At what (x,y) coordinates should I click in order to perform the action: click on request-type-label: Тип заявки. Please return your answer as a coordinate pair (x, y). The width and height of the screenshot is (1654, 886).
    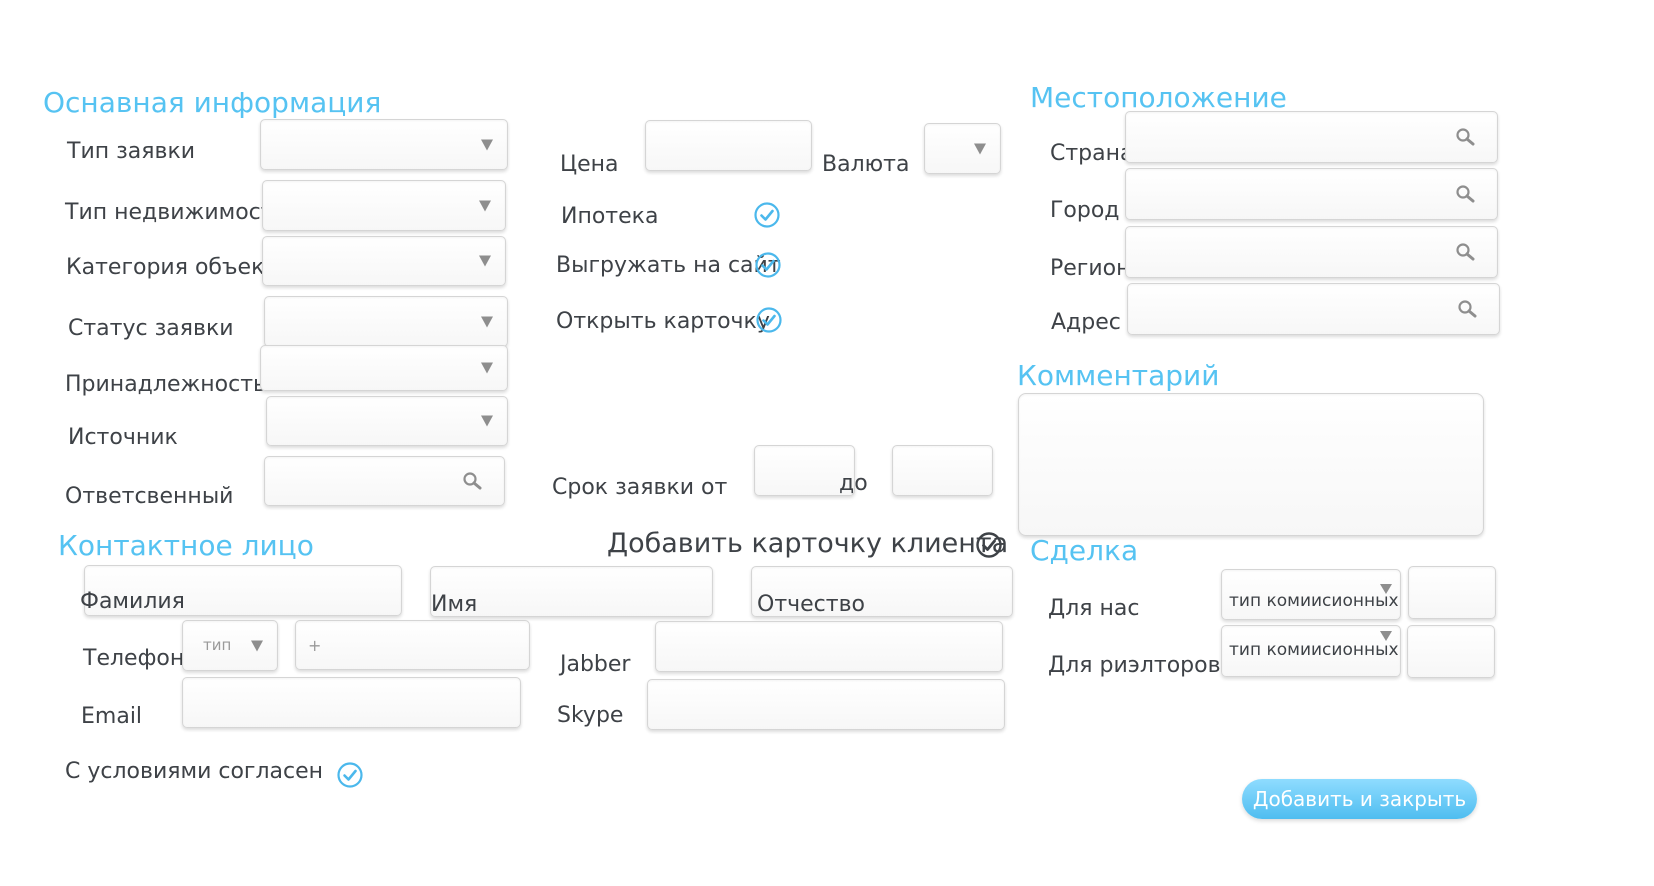
    Looking at the image, I should click on (131, 151).